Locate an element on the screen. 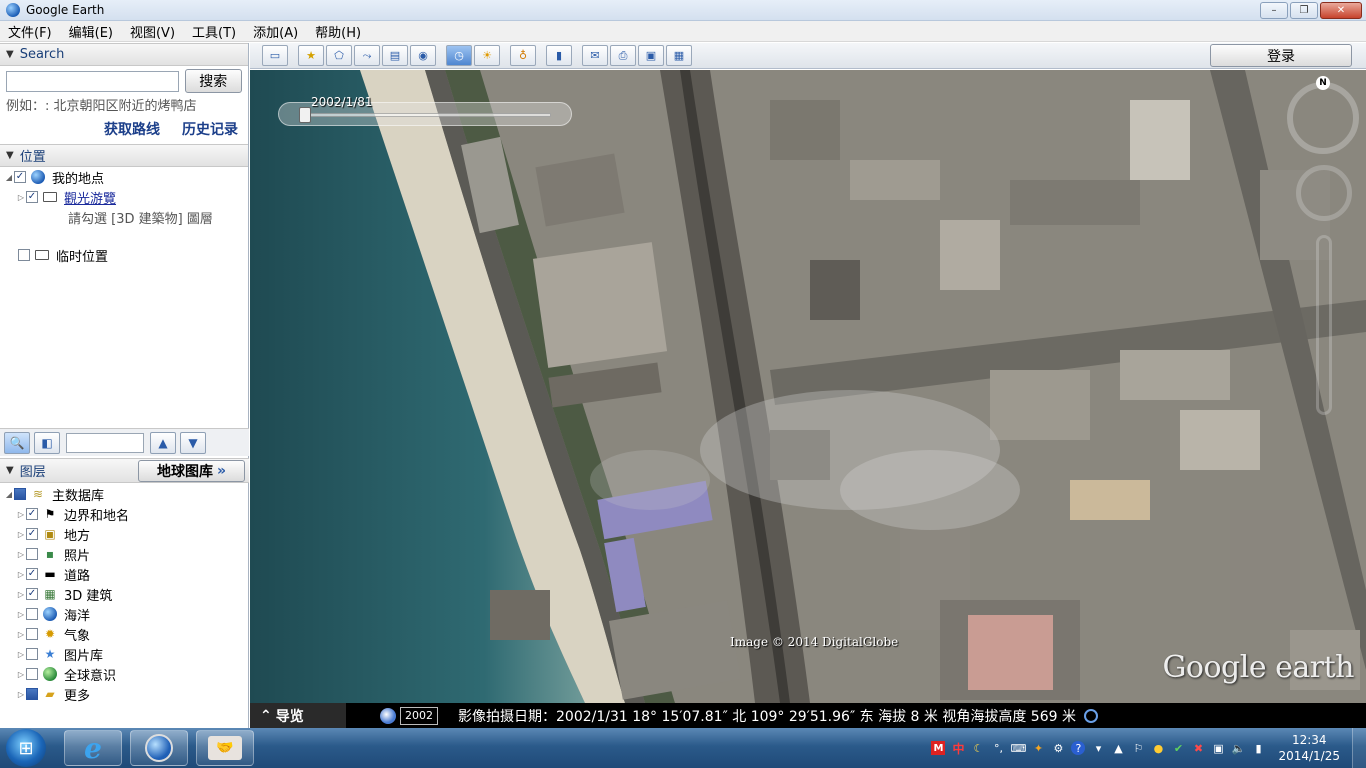 This screenshot has width=1366, height=768. layer-roads: ▷ ✓ ▬ 道路 is located at coordinates (124, 574).